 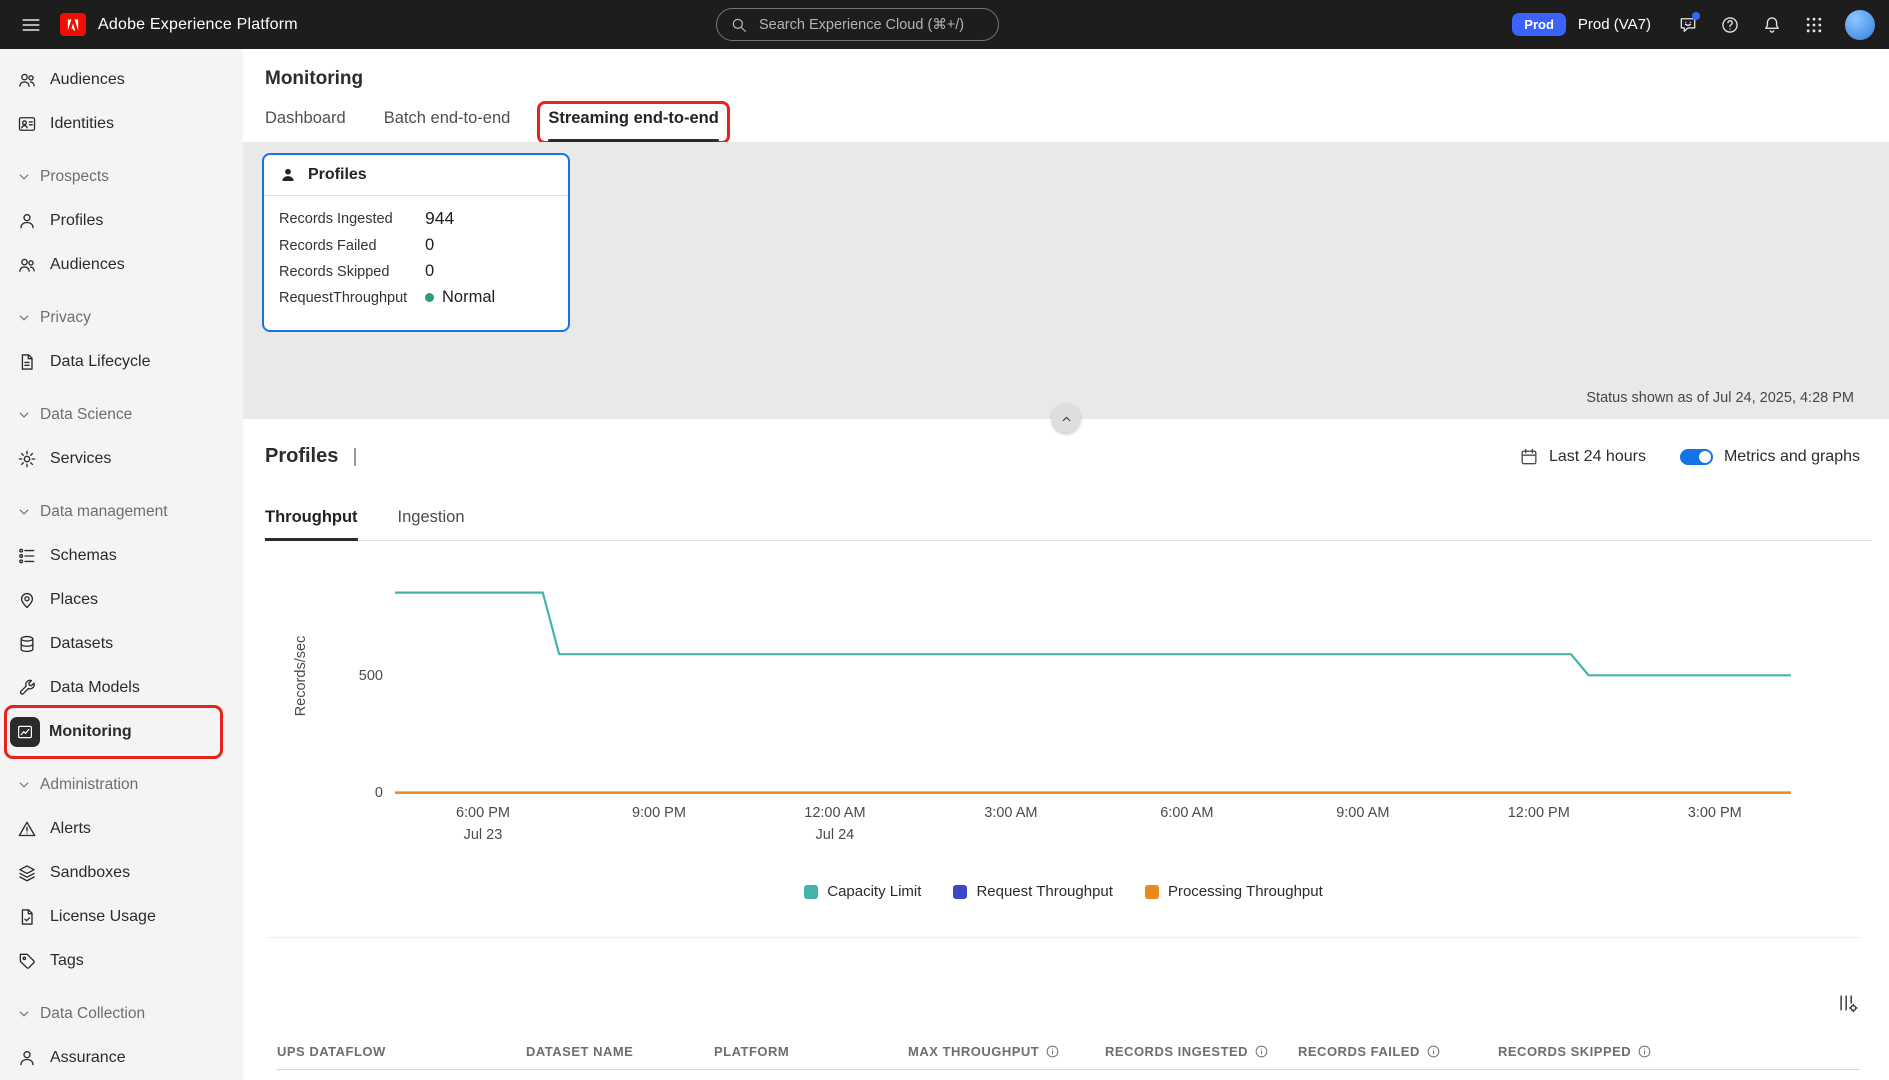 What do you see at coordinates (27, 459) in the screenshot?
I see `services-icon` at bounding box center [27, 459].